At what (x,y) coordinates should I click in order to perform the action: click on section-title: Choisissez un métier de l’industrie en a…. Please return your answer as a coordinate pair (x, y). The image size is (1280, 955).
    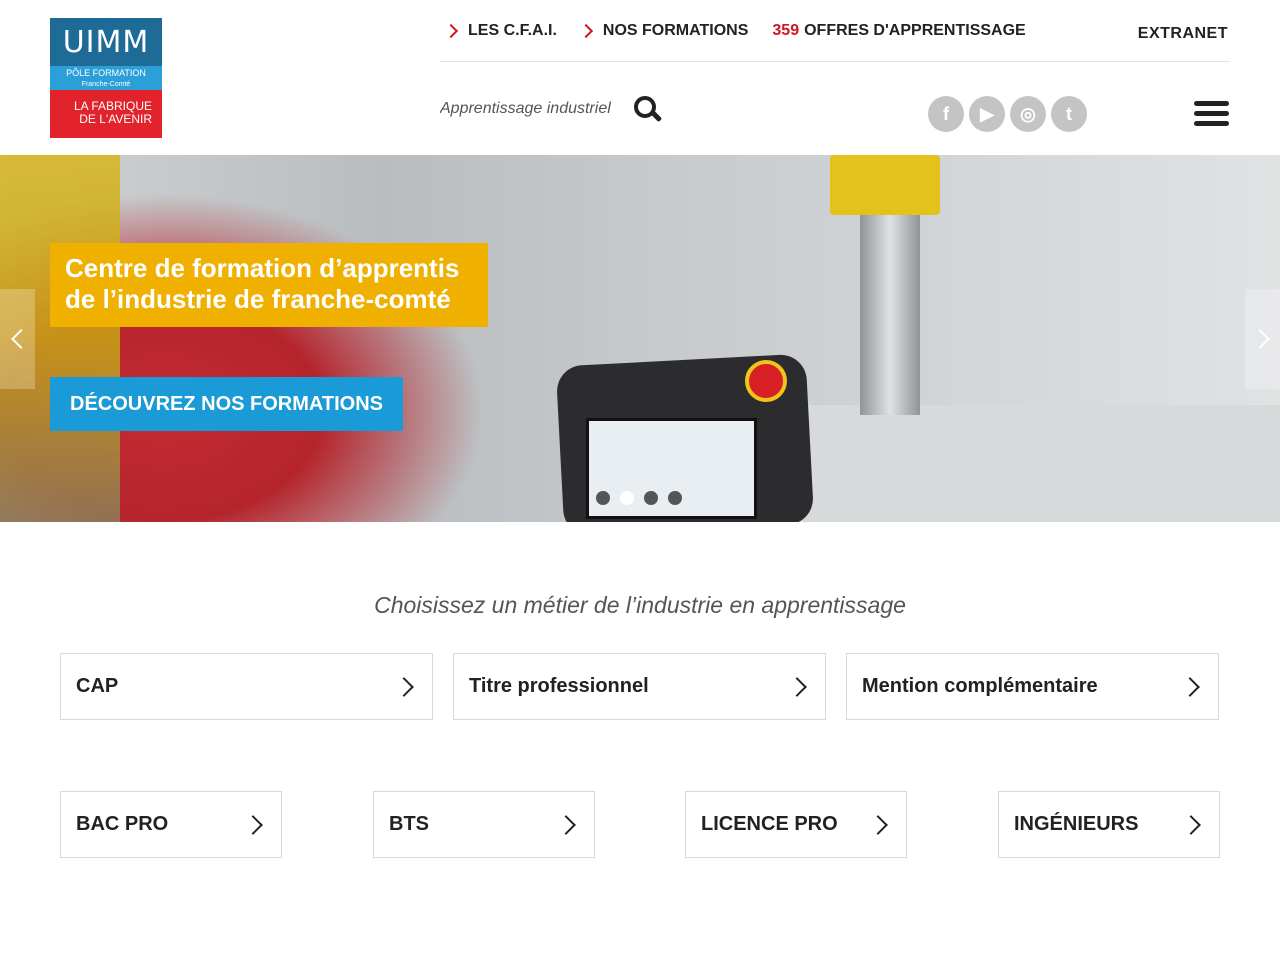
    Looking at the image, I should click on (640, 605).